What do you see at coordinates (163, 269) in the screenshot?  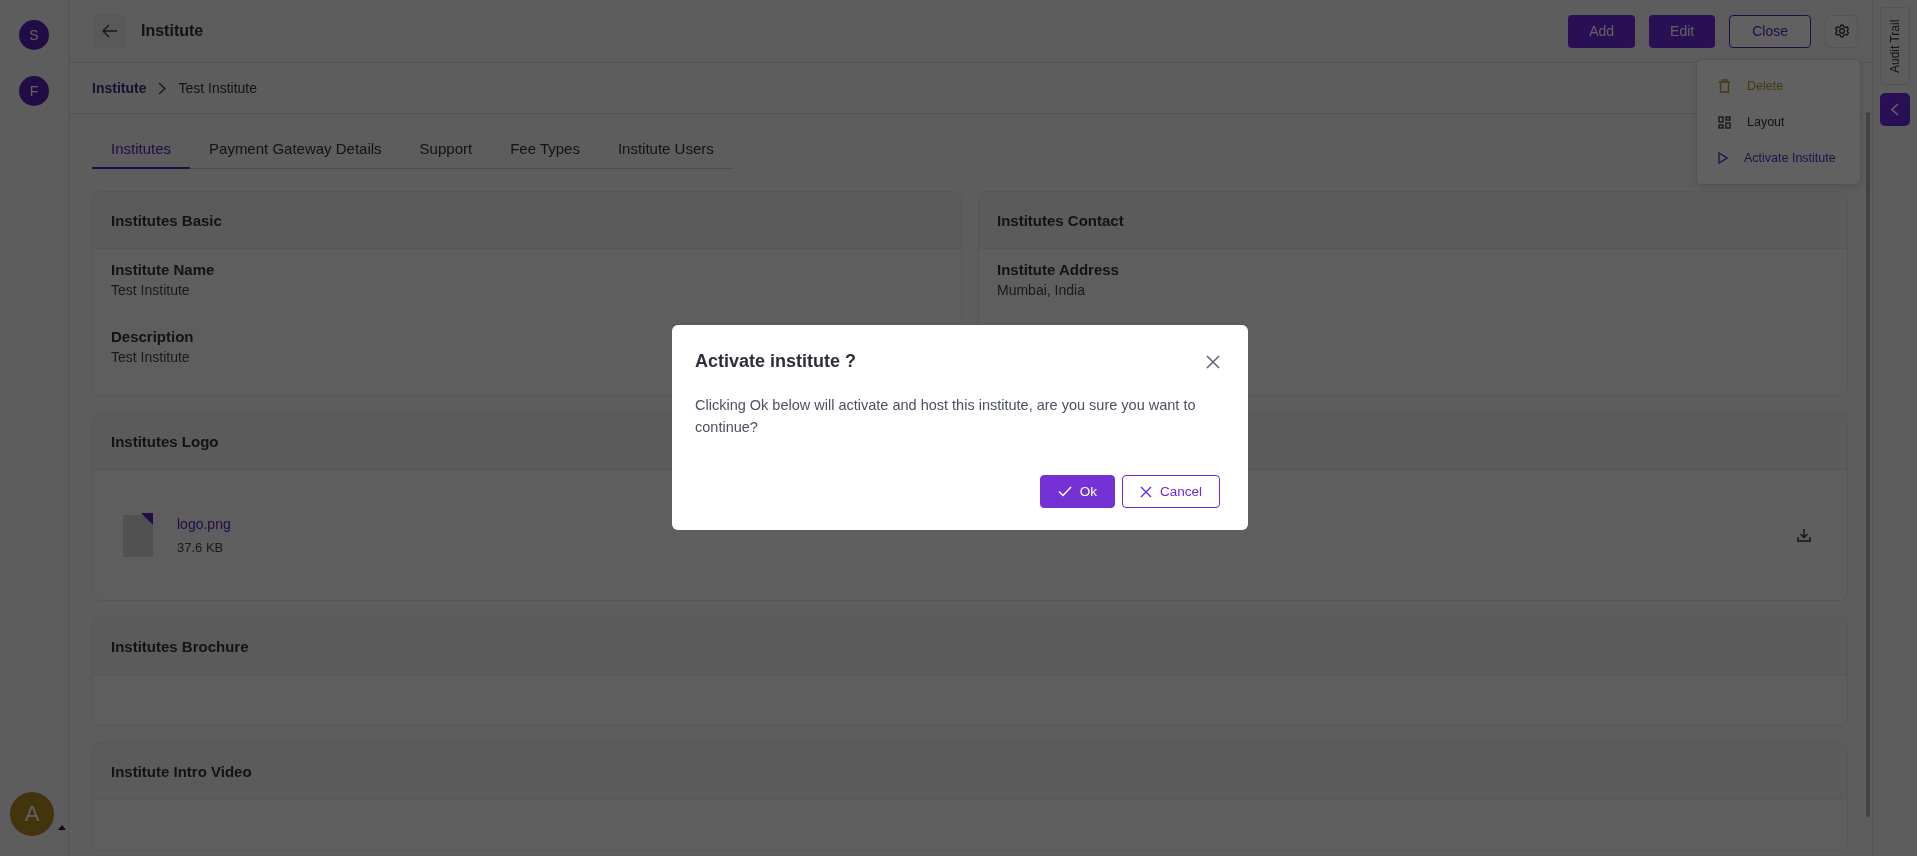 I see `field-label: Institute Name` at bounding box center [163, 269].